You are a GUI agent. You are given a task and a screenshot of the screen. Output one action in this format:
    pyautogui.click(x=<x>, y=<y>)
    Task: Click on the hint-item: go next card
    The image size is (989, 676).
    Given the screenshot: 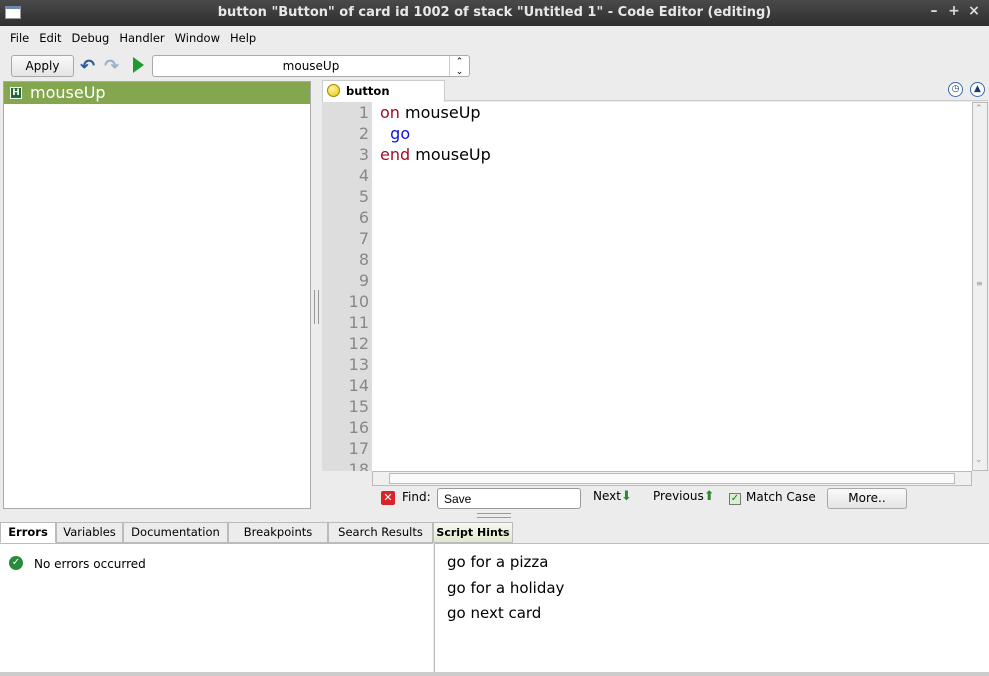 What is the action you would take?
    pyautogui.click(x=712, y=614)
    